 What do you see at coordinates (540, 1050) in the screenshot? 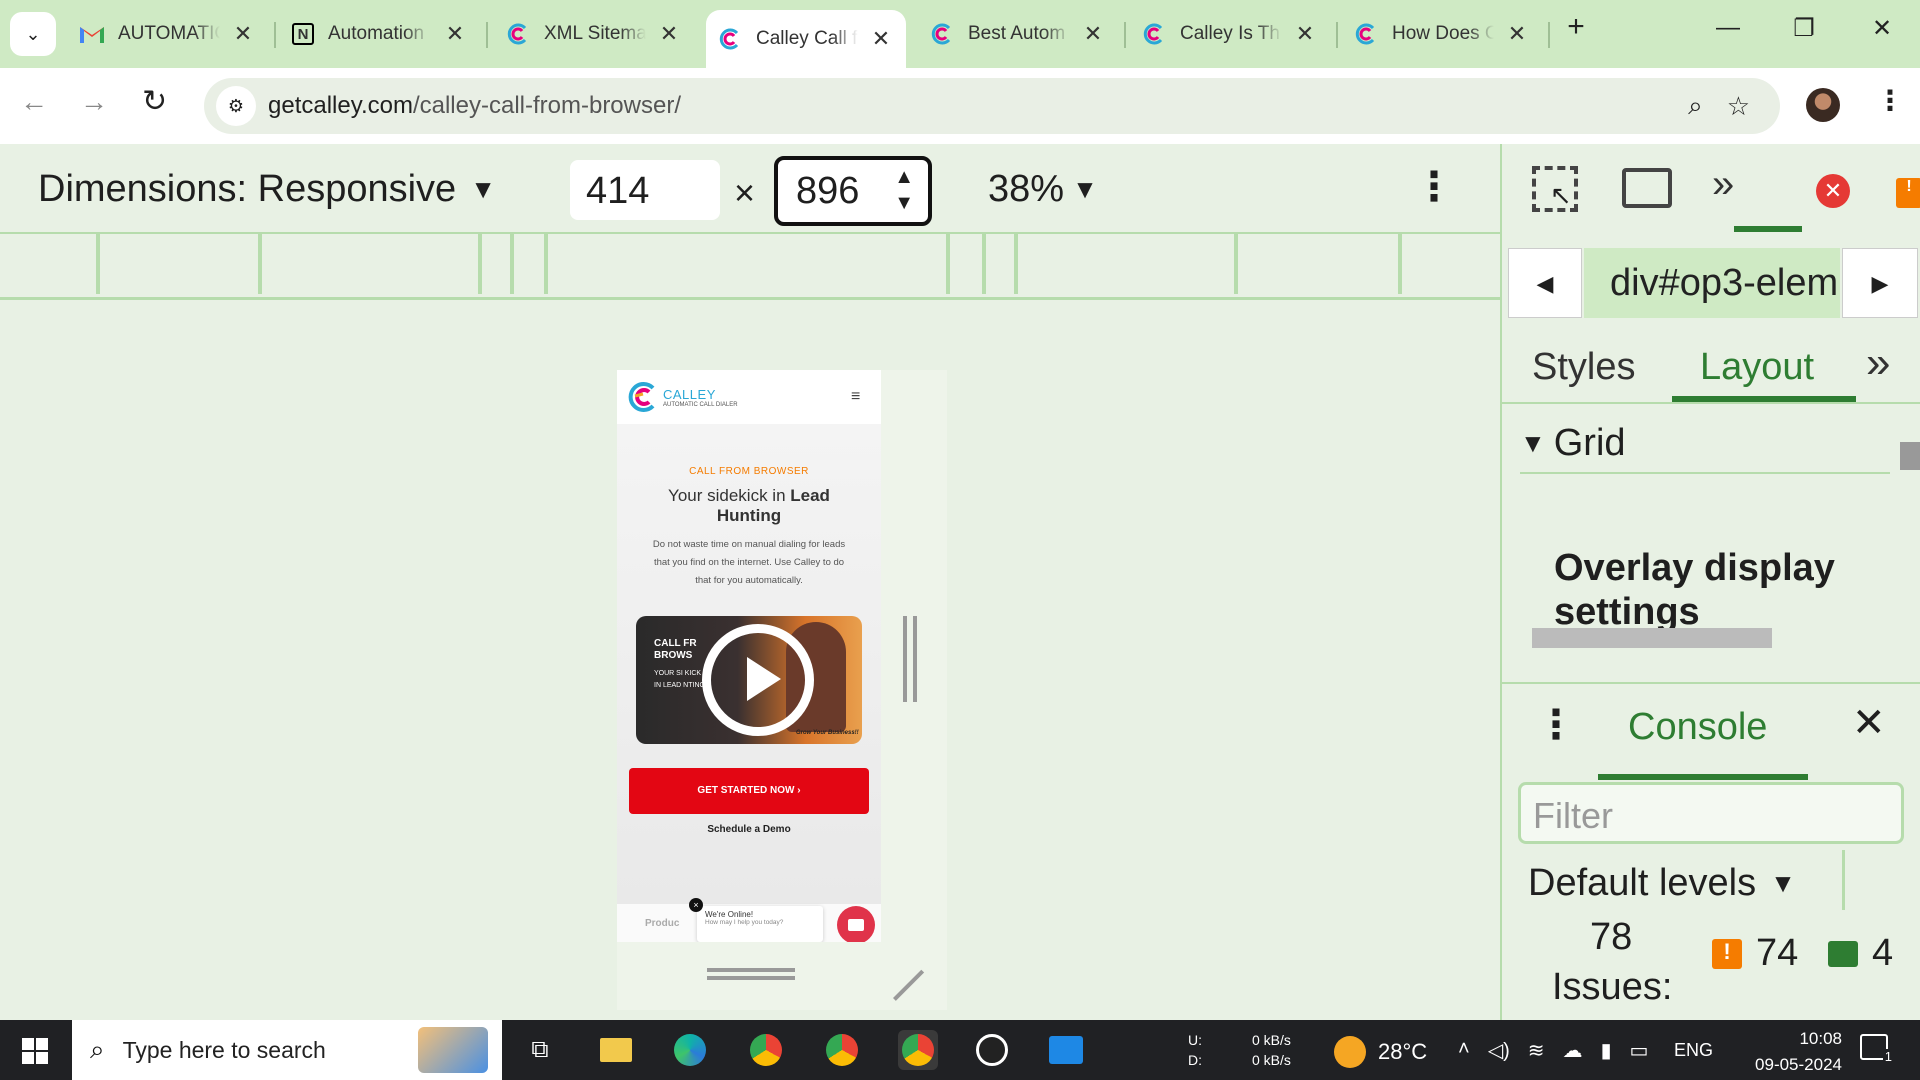
I see `task-view-icon: ⧉` at bounding box center [540, 1050].